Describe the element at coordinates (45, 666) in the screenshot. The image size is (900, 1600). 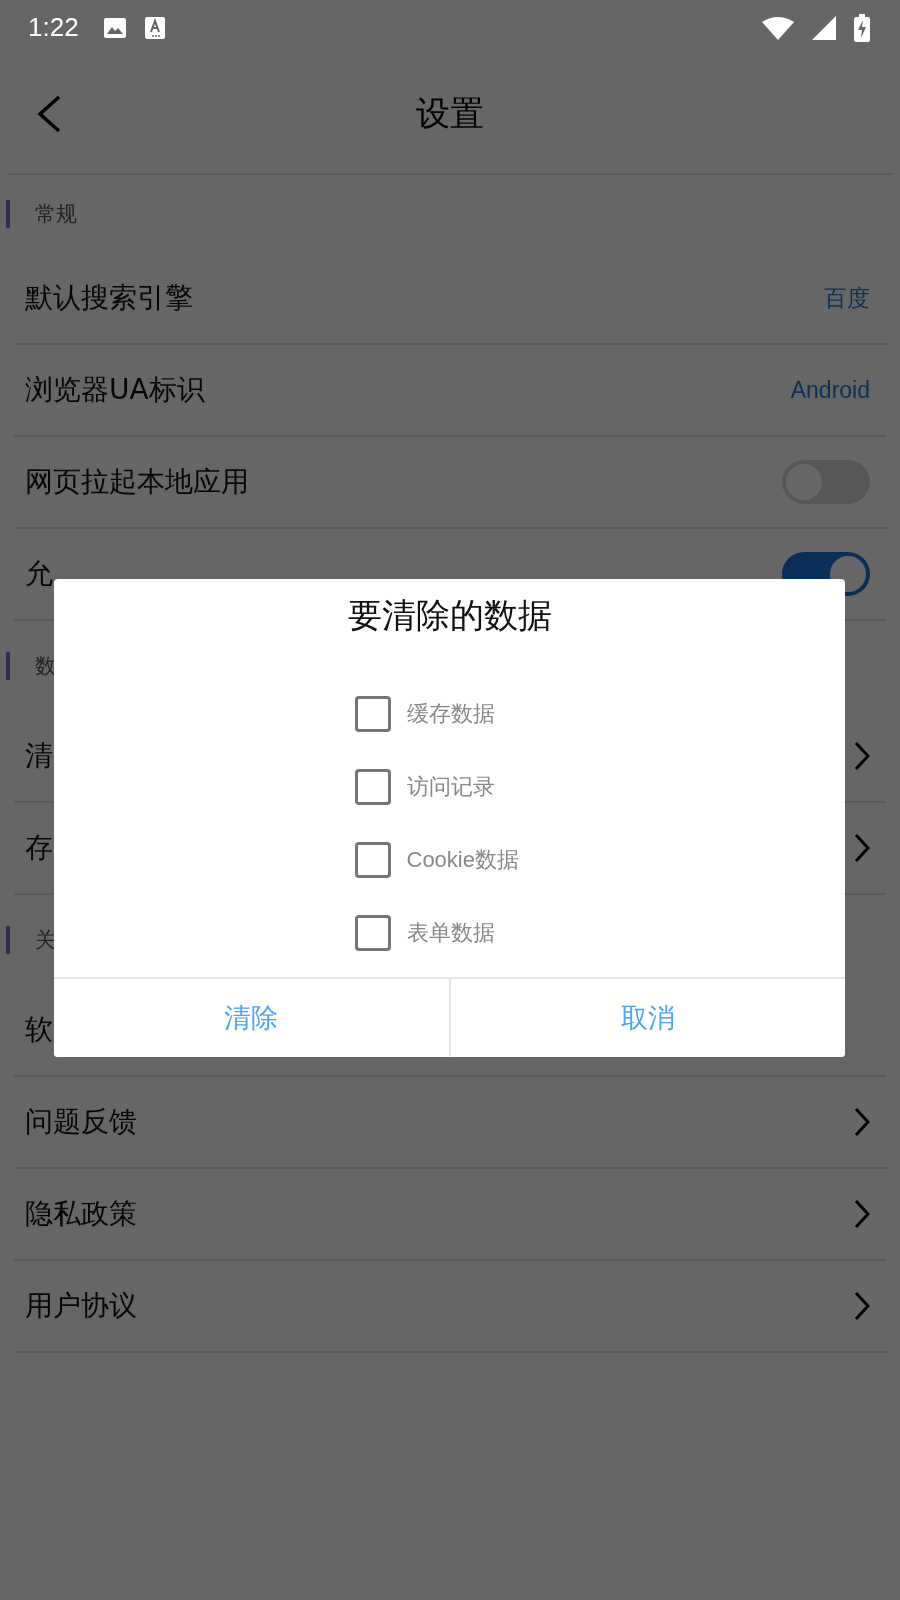
I see `section-title: 数` at that location.